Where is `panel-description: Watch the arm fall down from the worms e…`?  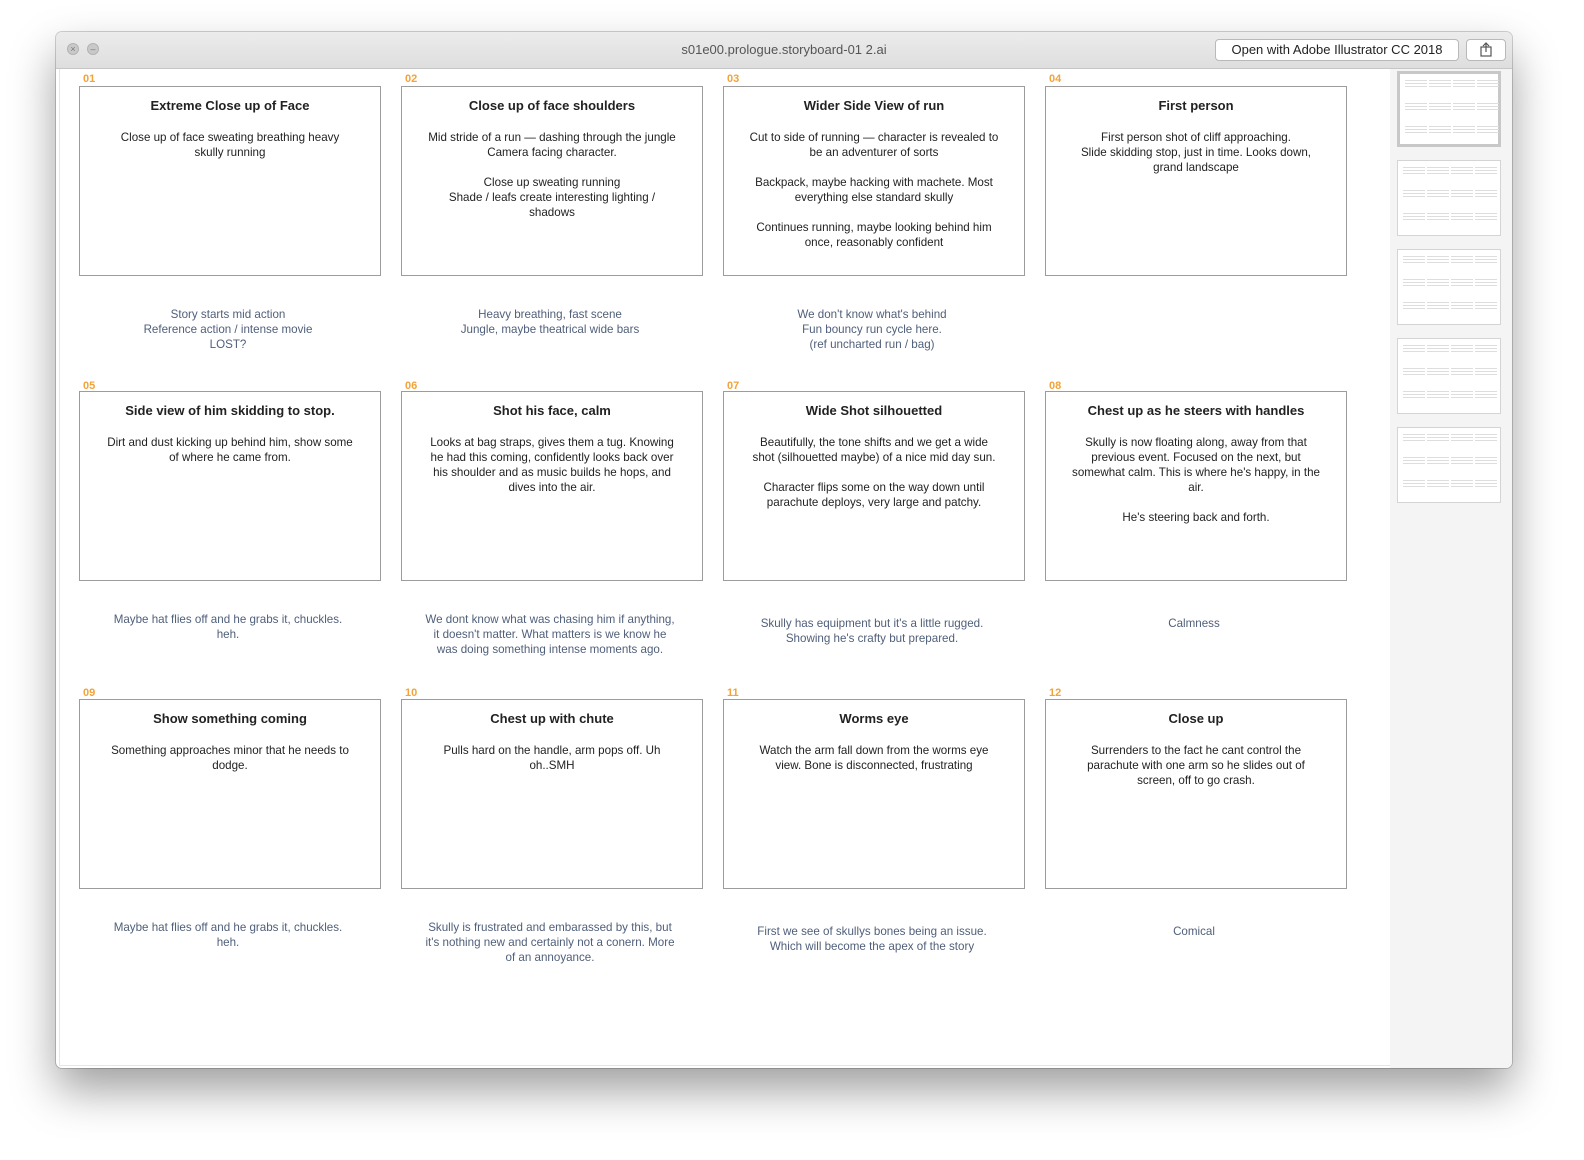
panel-description: Watch the arm fall down from the worms e… is located at coordinates (874, 758).